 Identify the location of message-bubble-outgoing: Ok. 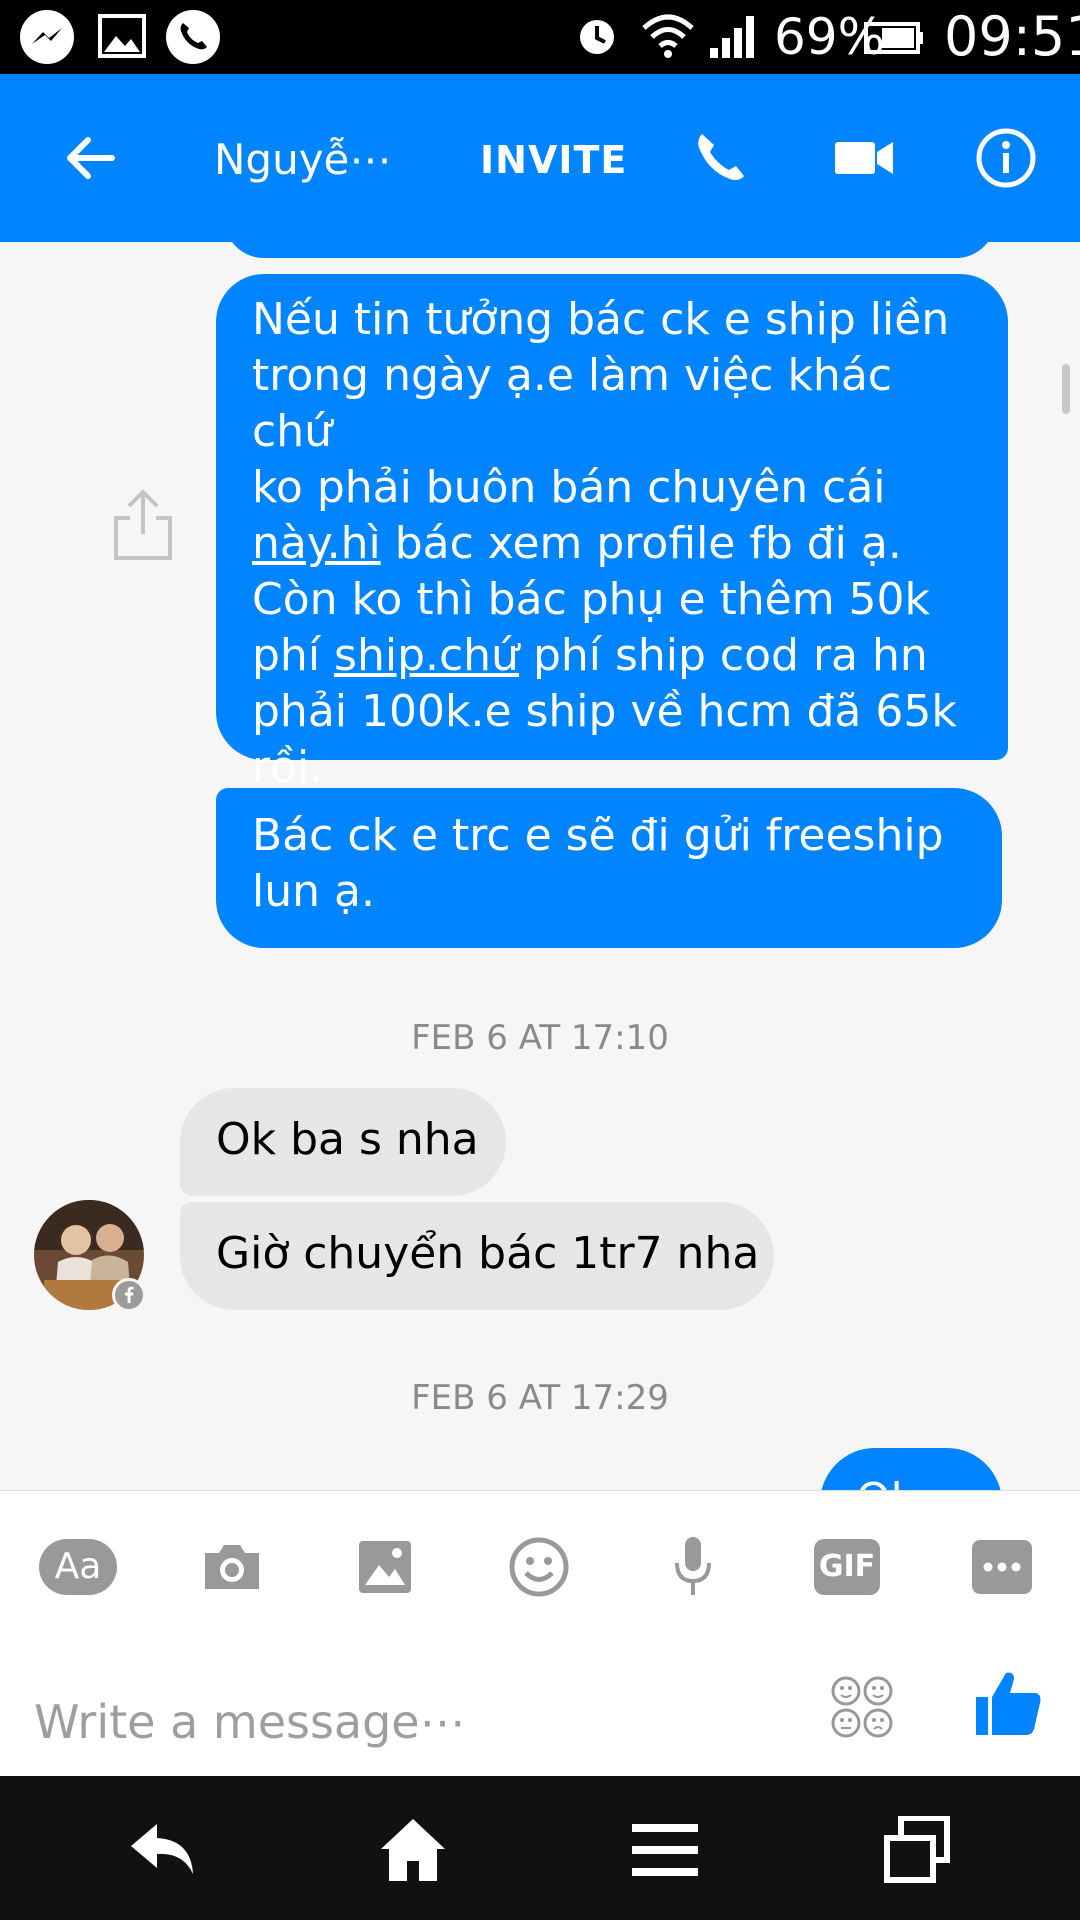
(911, 1469).